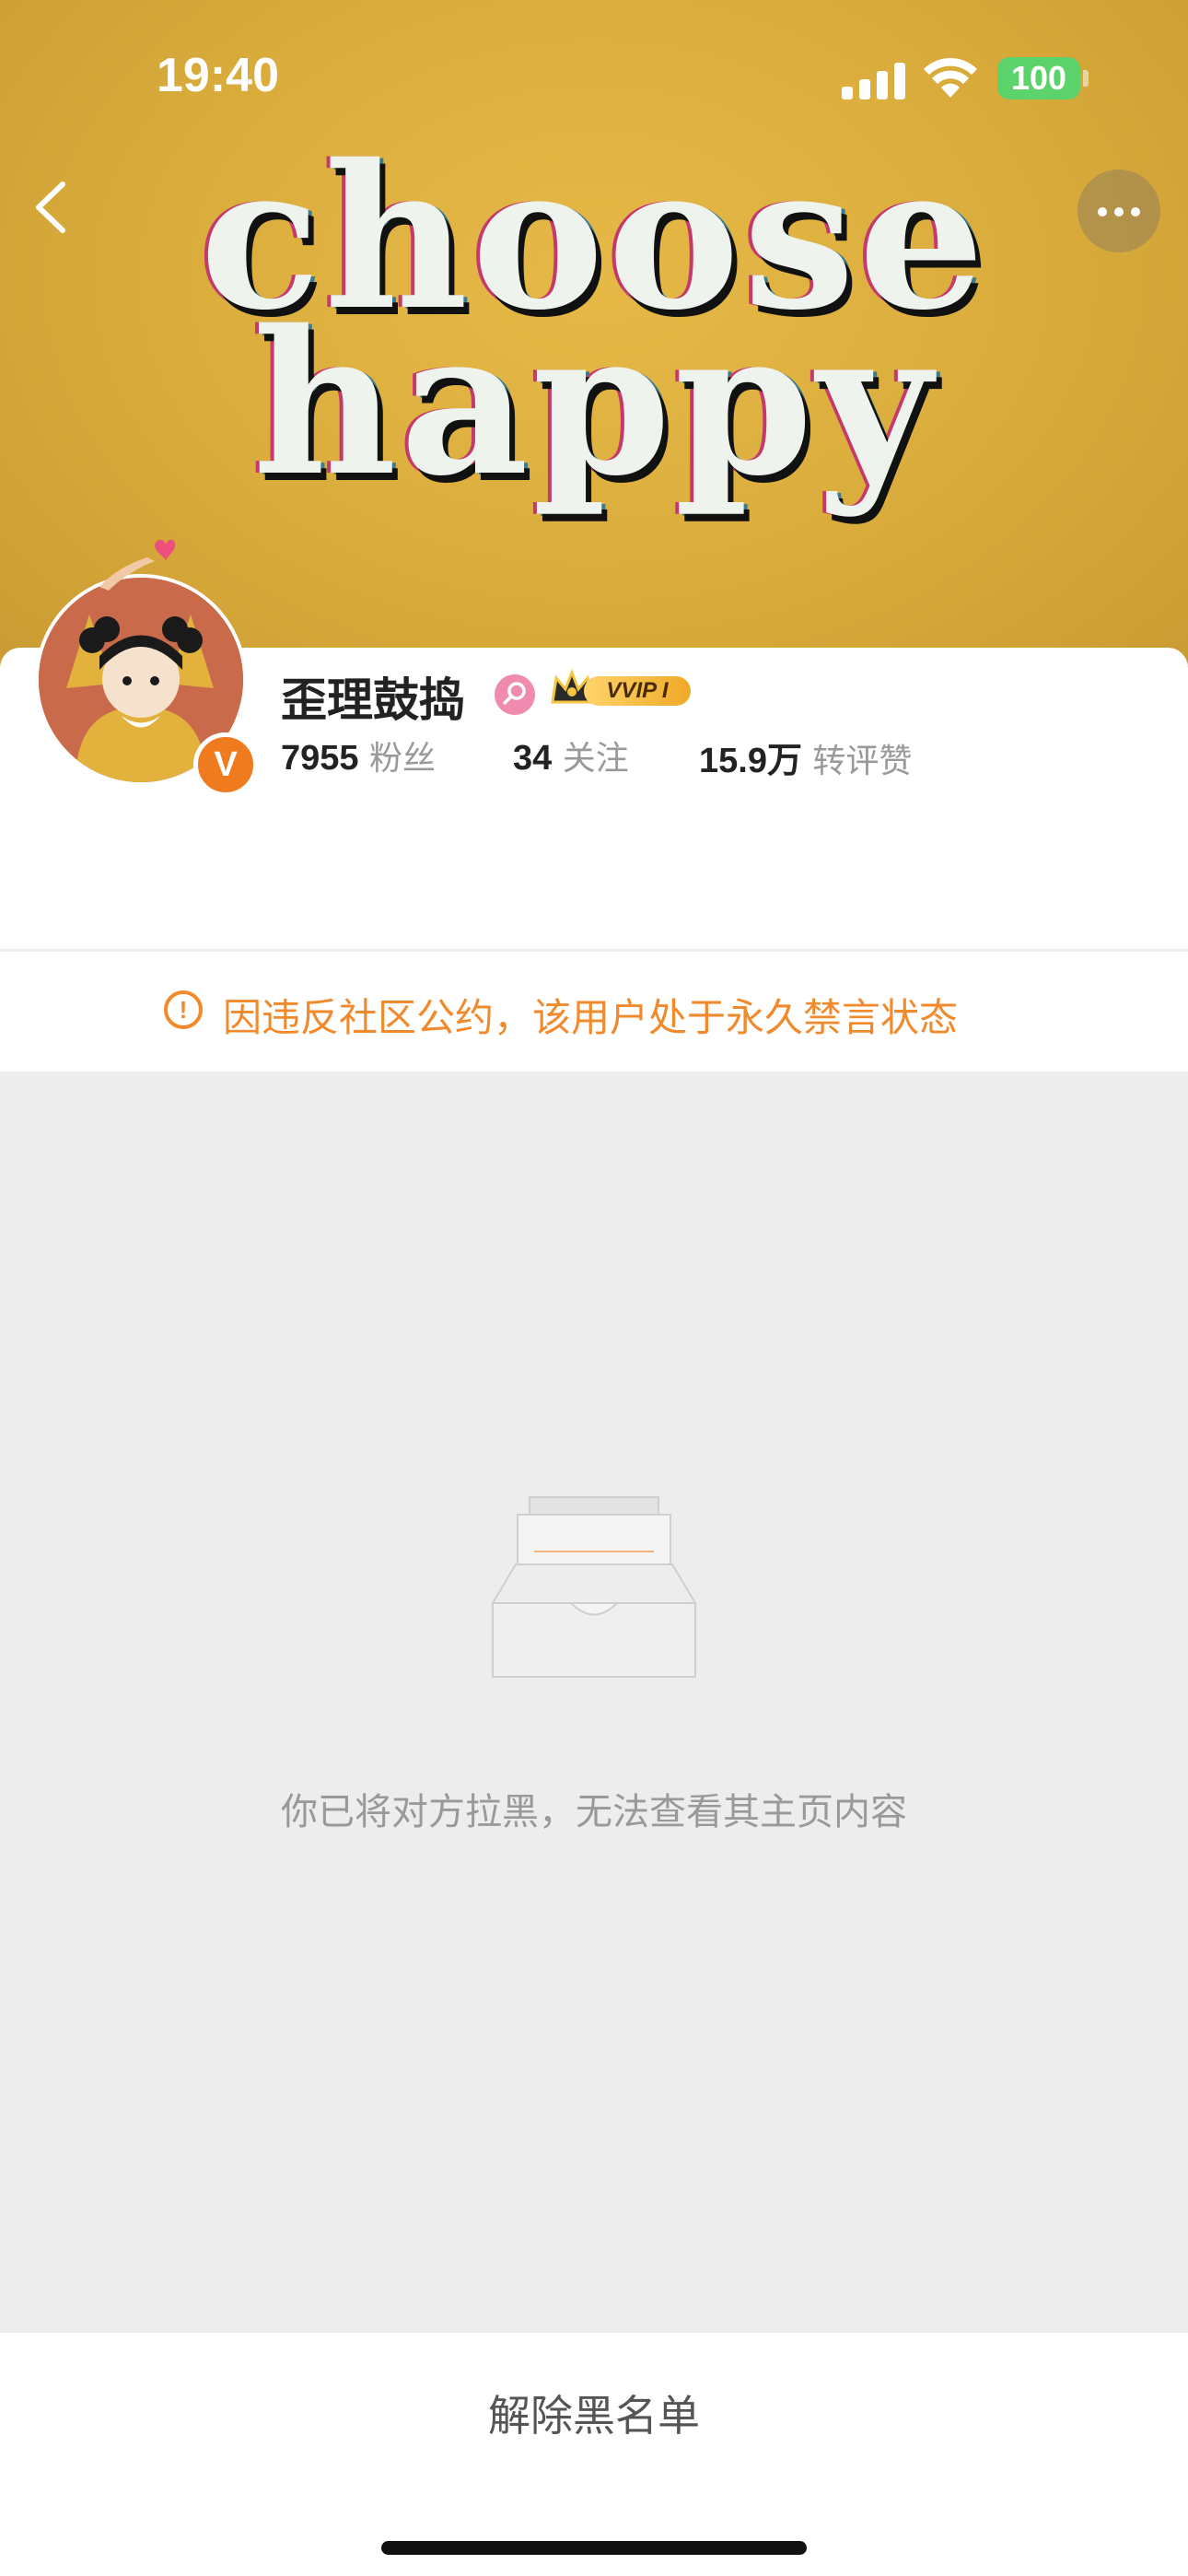 Image resolution: width=1188 pixels, height=2576 pixels. I want to click on blocked-empty-message: 你已将对方拉黑，无法查看其主页内容, so click(594, 1812).